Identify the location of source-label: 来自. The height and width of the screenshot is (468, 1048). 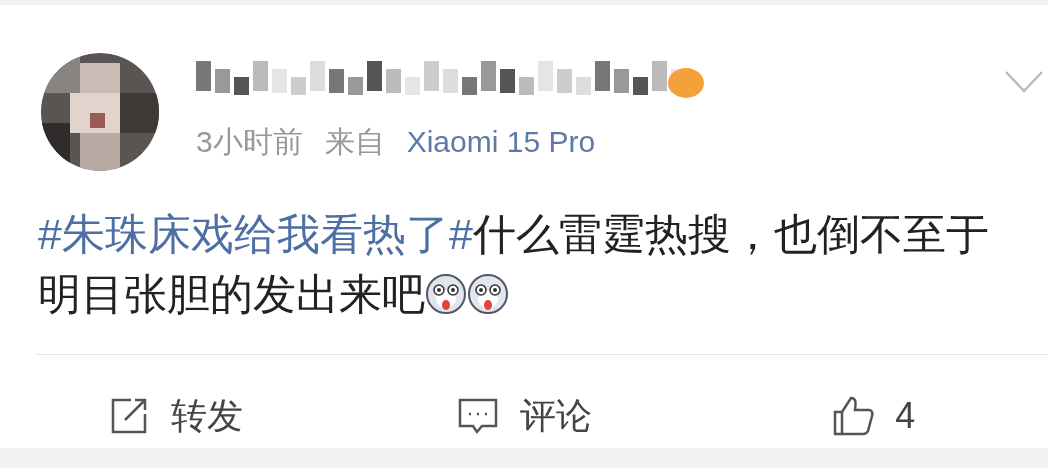
(354, 142).